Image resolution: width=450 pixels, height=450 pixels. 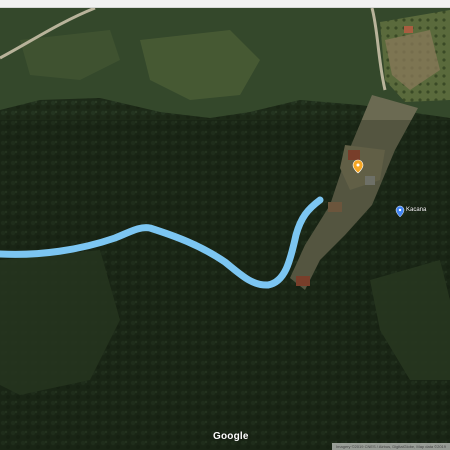 I want to click on bookmark-item: utanj.hr online porn, so click(x=29, y=7).